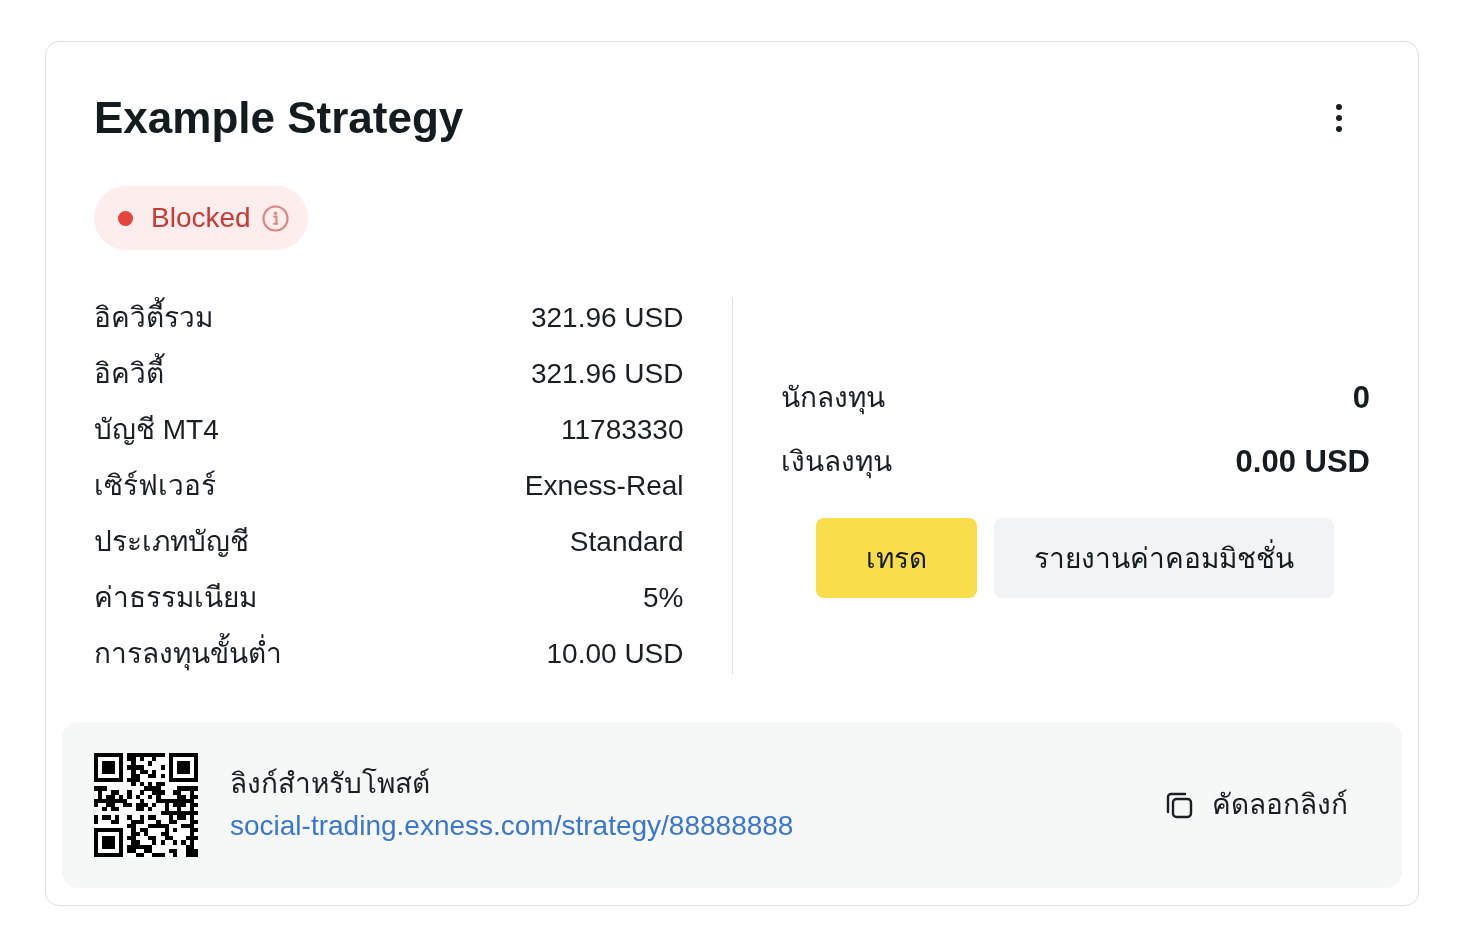 The width and height of the screenshot is (1464, 950). I want to click on detail-label: ประเภทบัญชี, so click(171, 542).